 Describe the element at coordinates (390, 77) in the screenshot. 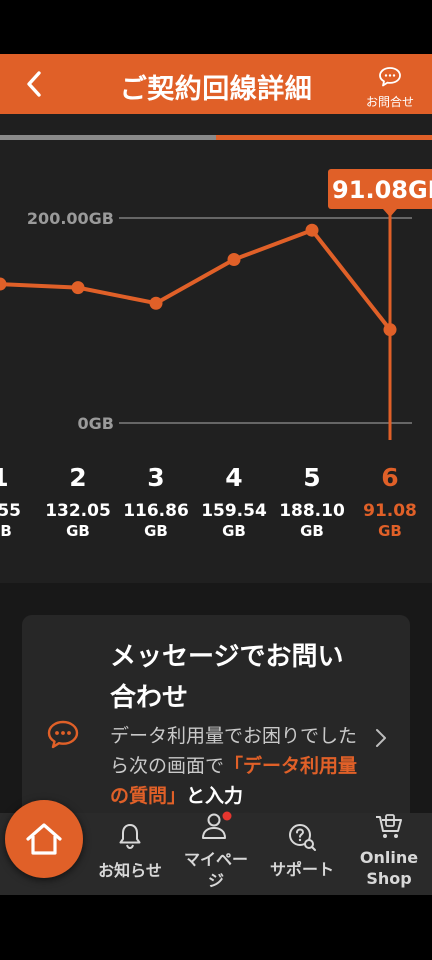

I see `chat-icon` at that location.